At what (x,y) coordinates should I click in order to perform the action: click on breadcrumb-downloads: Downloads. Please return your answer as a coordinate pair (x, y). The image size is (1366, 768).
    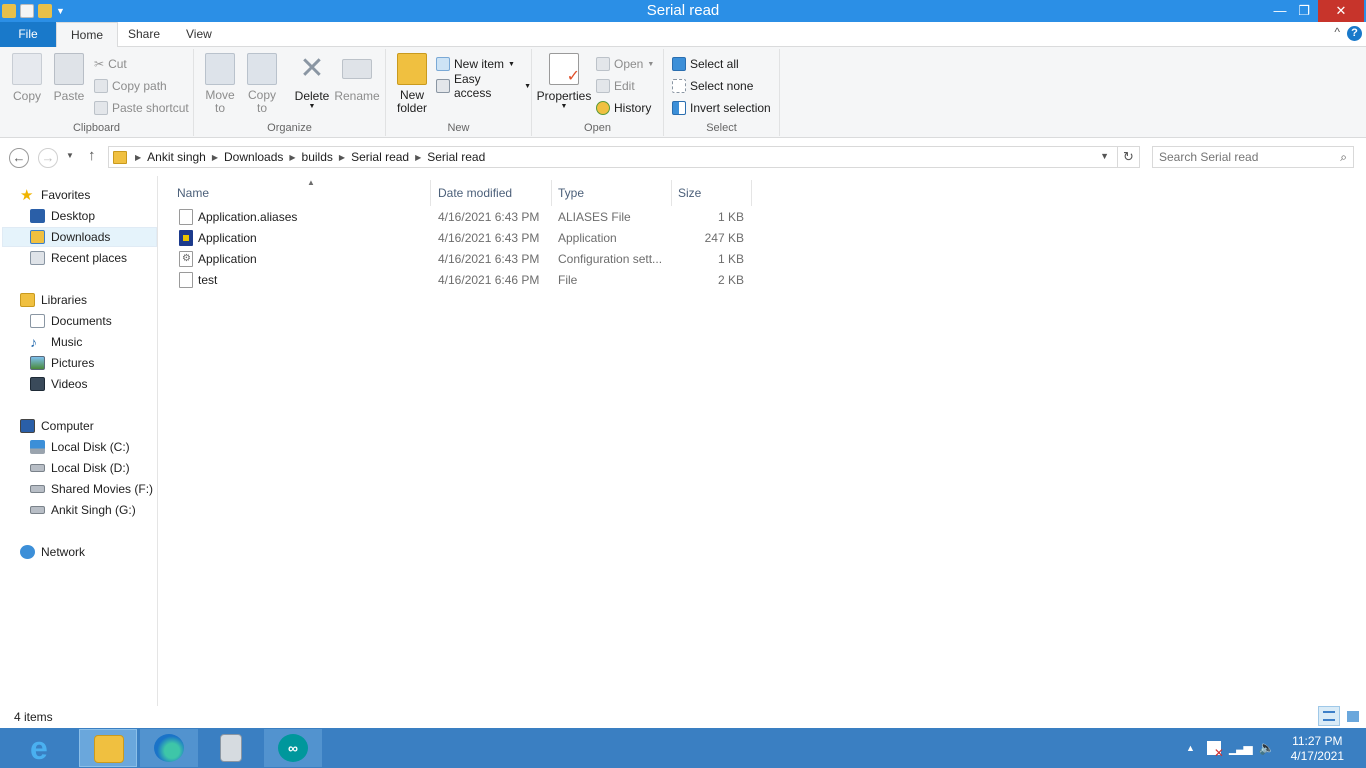
    Looking at the image, I should click on (253, 157).